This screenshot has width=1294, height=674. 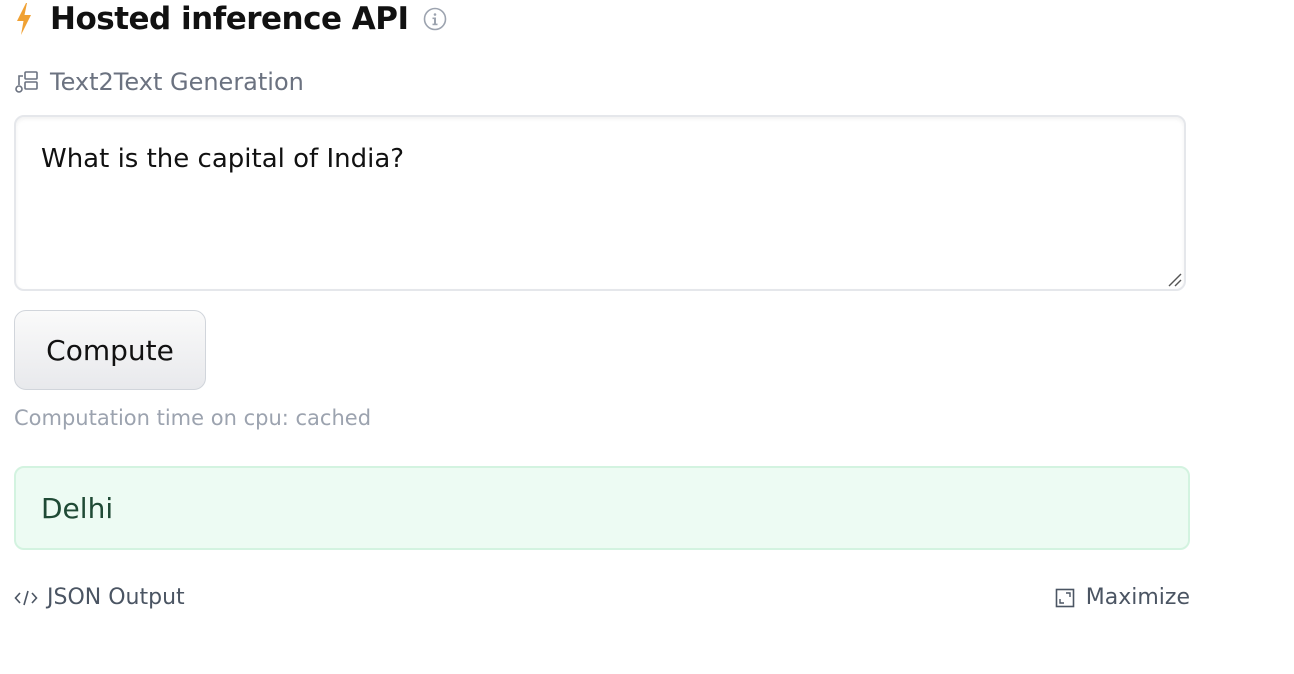 I want to click on maximize-icon, so click(x=1065, y=598).